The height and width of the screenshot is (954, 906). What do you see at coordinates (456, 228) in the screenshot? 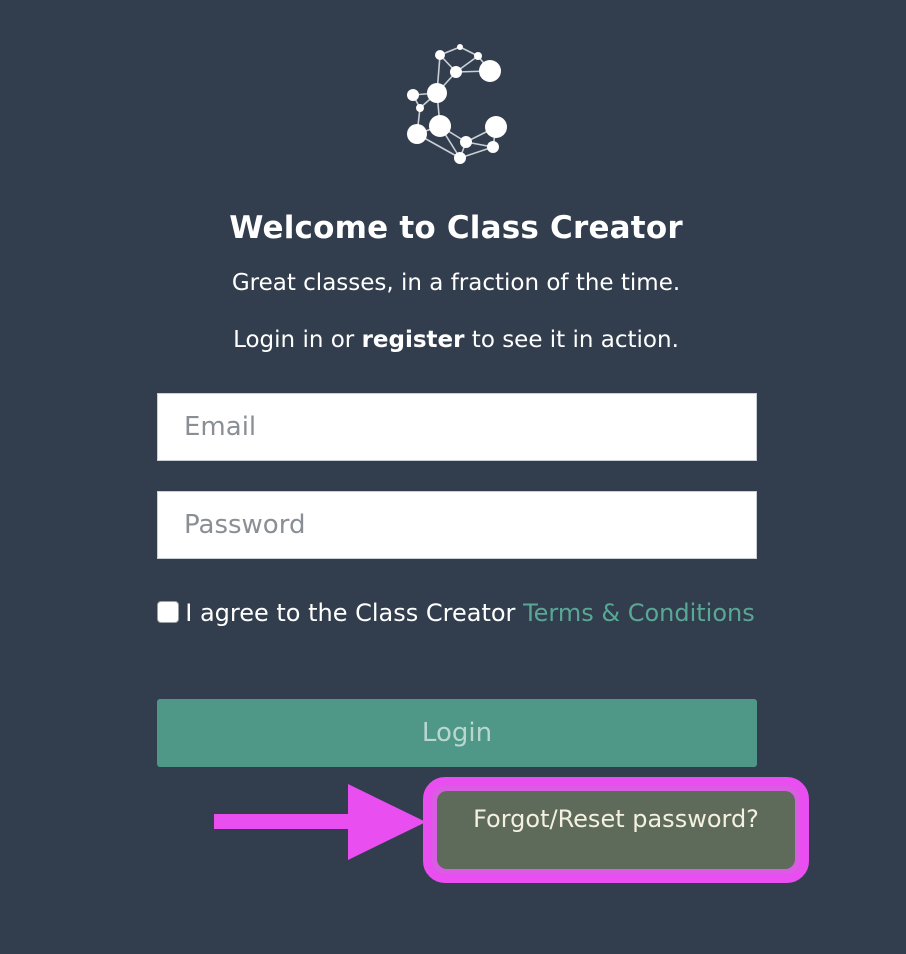
I see `page-title: Welcome to Class Creator` at bounding box center [456, 228].